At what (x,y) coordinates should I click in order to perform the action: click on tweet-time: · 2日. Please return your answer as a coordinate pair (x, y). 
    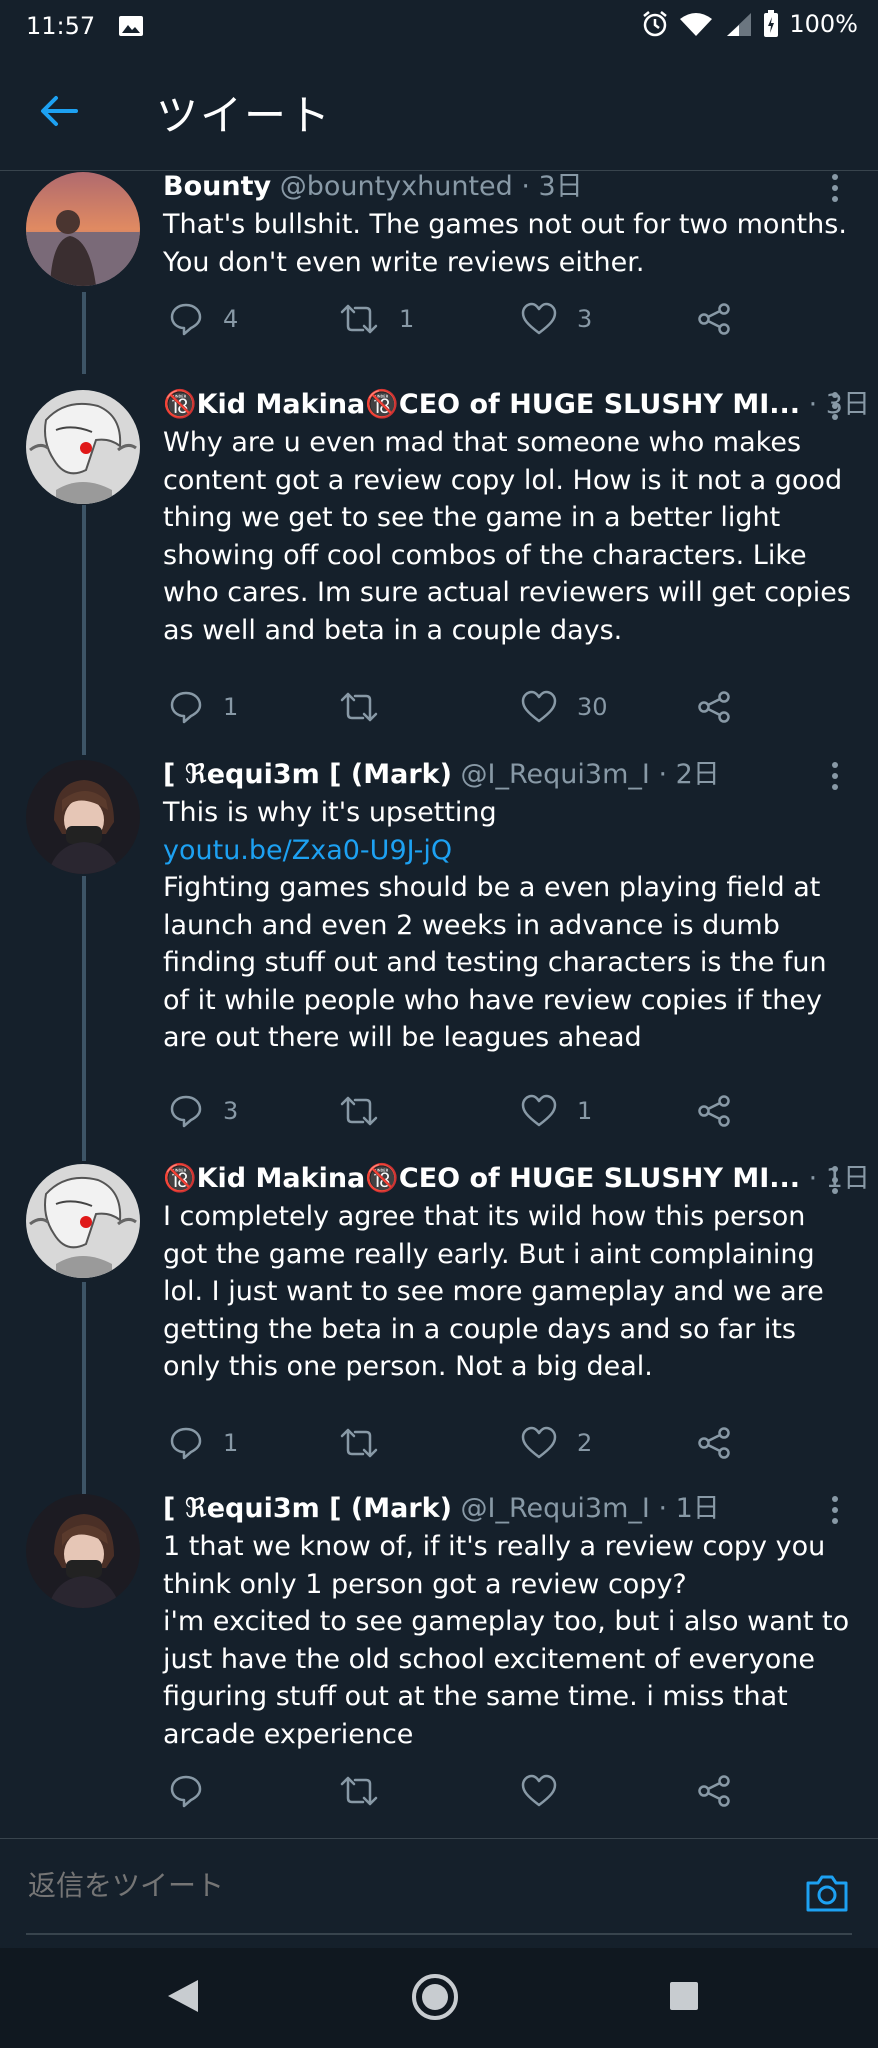
    Looking at the image, I should click on (689, 774).